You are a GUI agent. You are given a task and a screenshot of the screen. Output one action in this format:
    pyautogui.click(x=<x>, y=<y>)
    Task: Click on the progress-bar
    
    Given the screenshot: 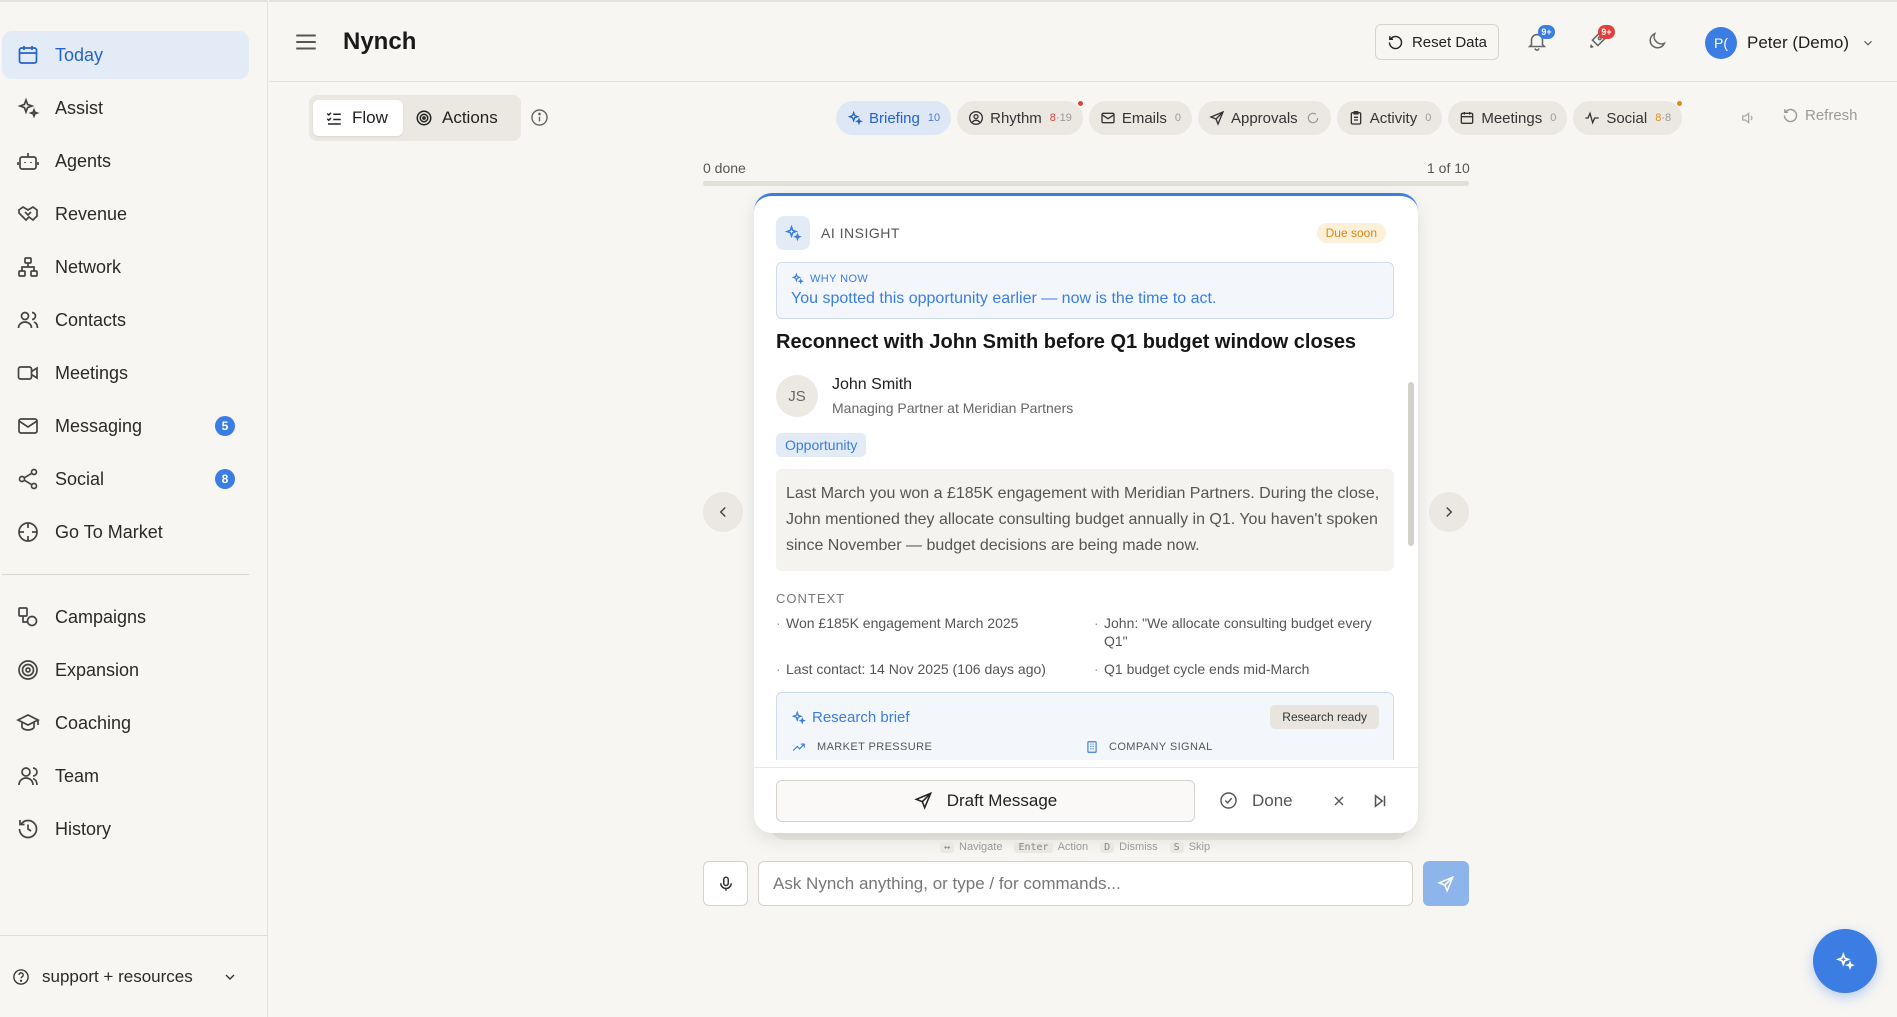 What is the action you would take?
    pyautogui.click(x=1086, y=183)
    